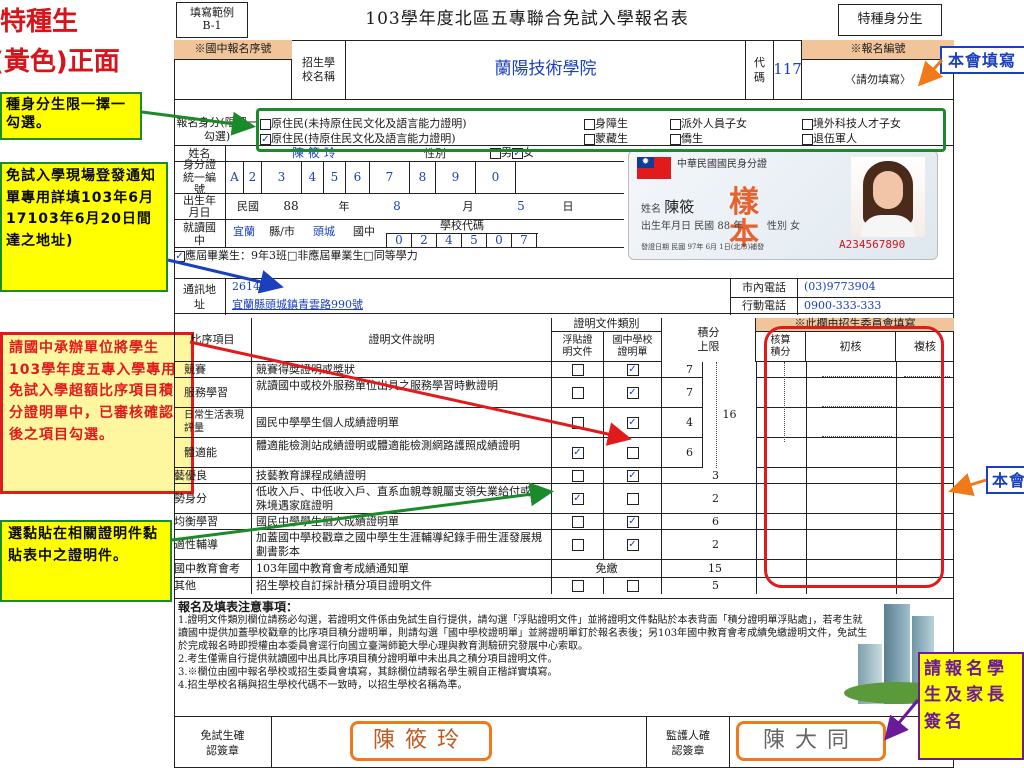 Image resolution: width=1024 pixels, height=768 pixels. I want to click on id-digit: A, so click(235, 178).